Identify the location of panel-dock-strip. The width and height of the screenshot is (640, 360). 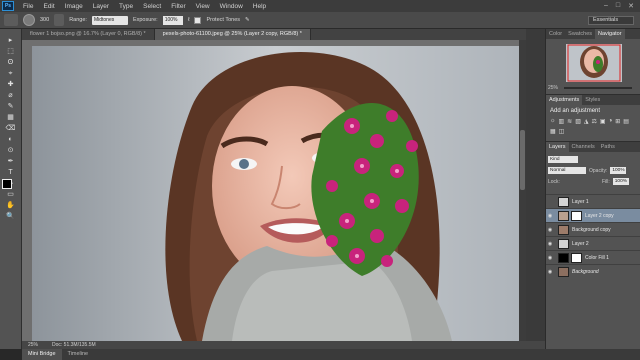
(535, 189).